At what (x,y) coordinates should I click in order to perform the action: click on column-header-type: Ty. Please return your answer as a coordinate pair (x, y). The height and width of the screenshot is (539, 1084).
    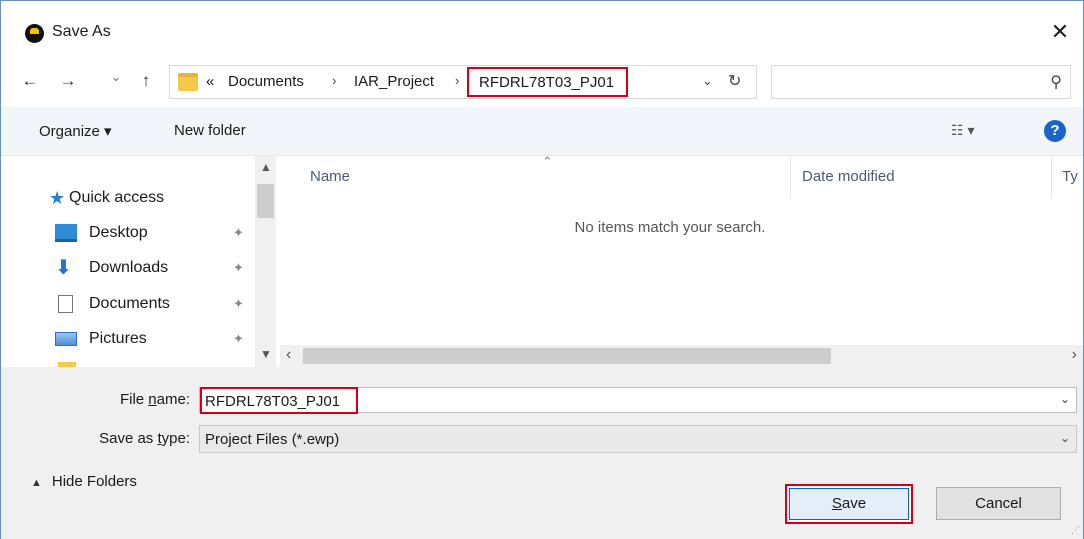
    Looking at the image, I should click on (1070, 176).